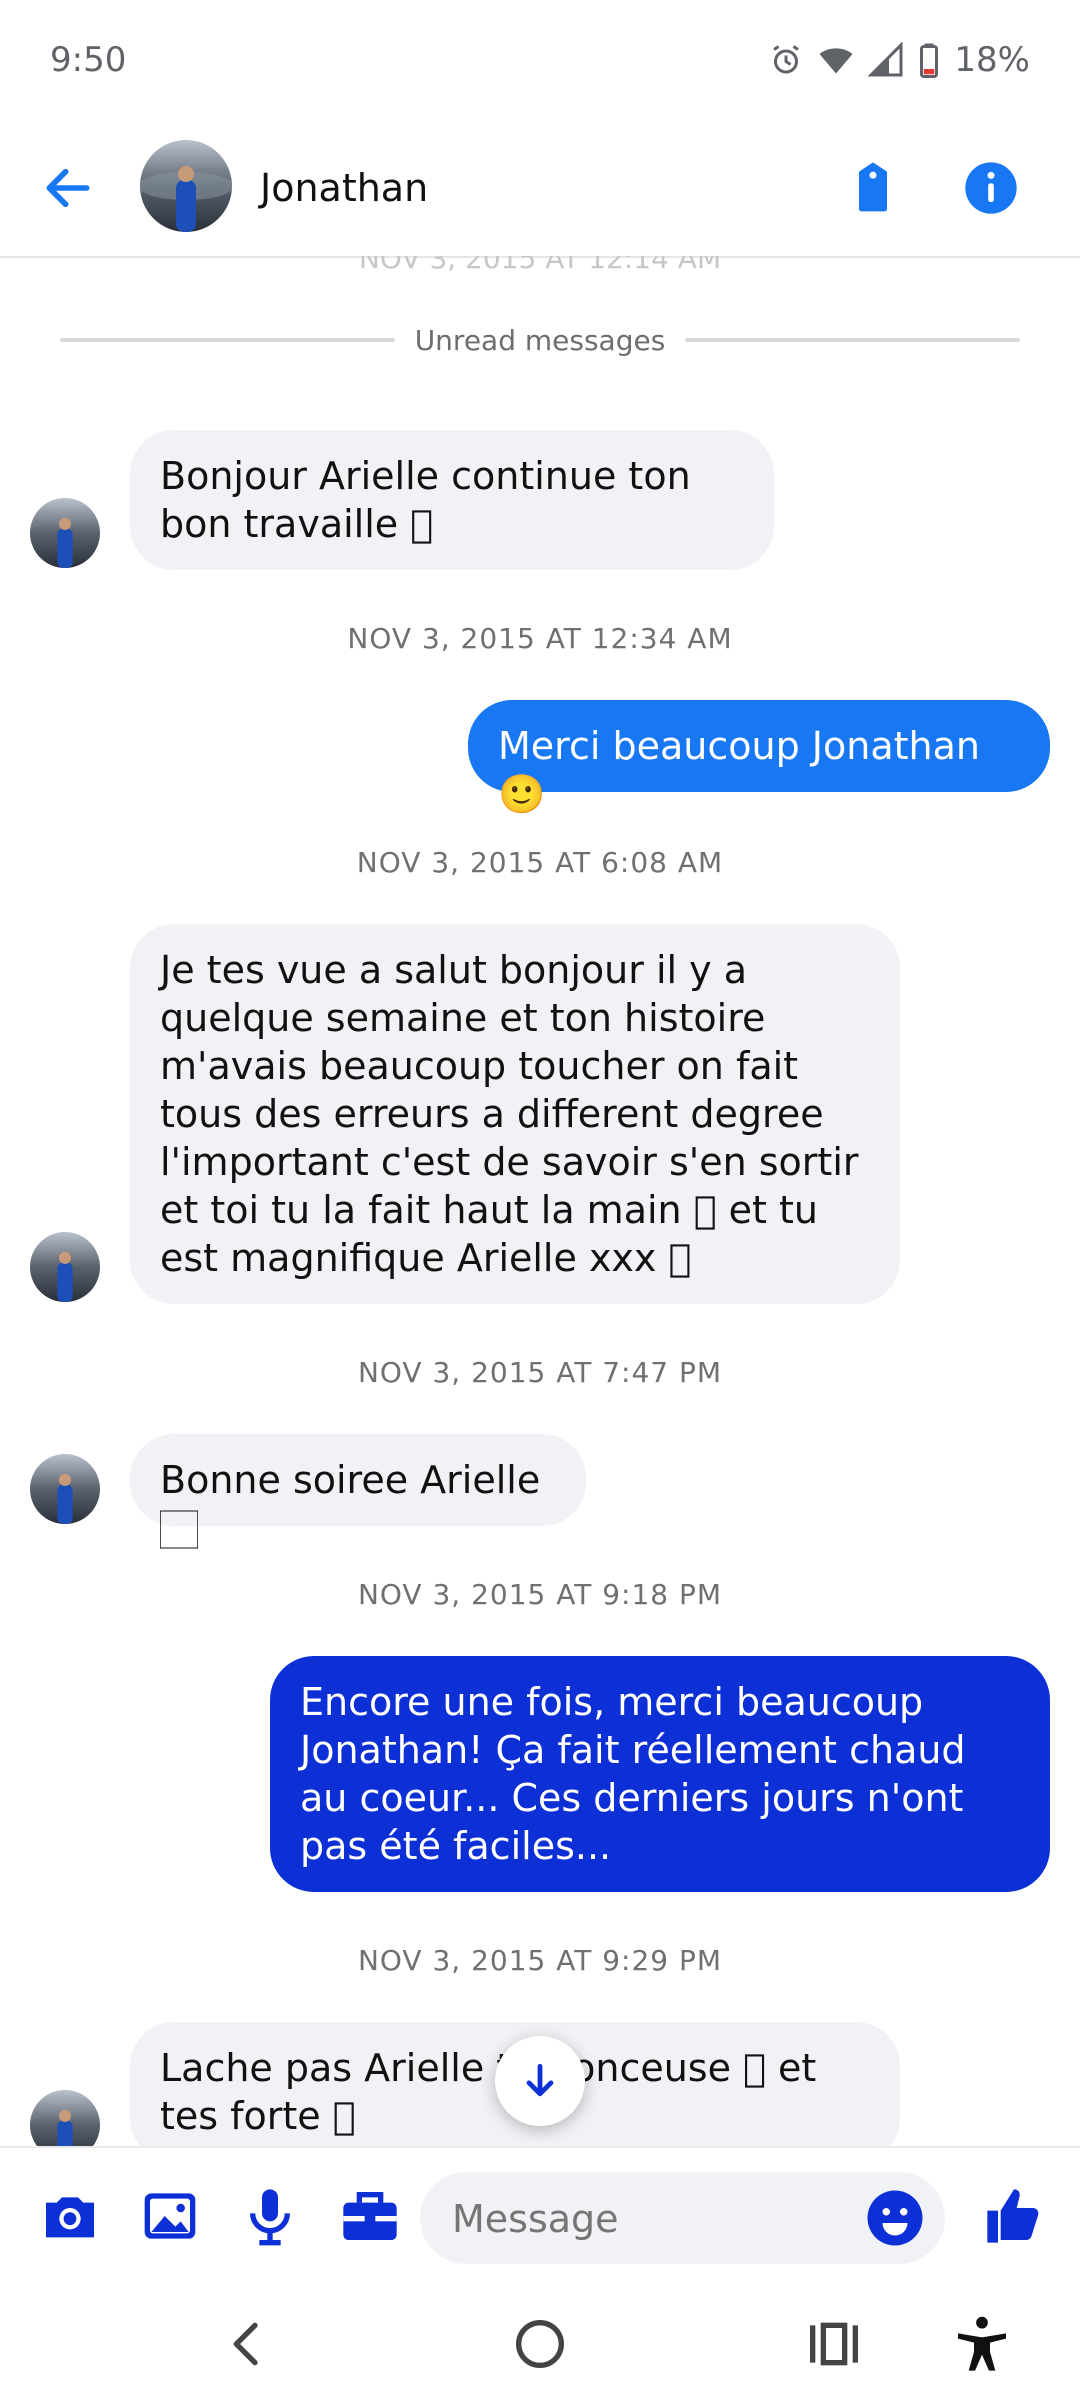 Image resolution: width=1080 pixels, height=2400 pixels. I want to click on status-bar: 9:50 18%, so click(540, 60).